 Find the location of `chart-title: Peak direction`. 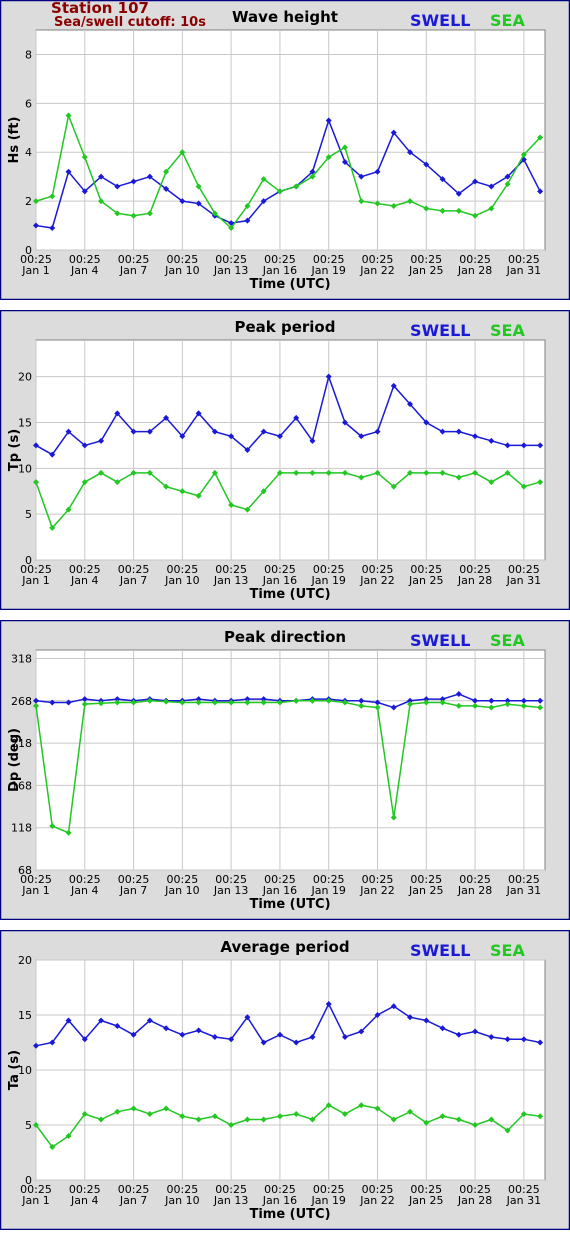

chart-title: Peak direction is located at coordinates (285, 637).